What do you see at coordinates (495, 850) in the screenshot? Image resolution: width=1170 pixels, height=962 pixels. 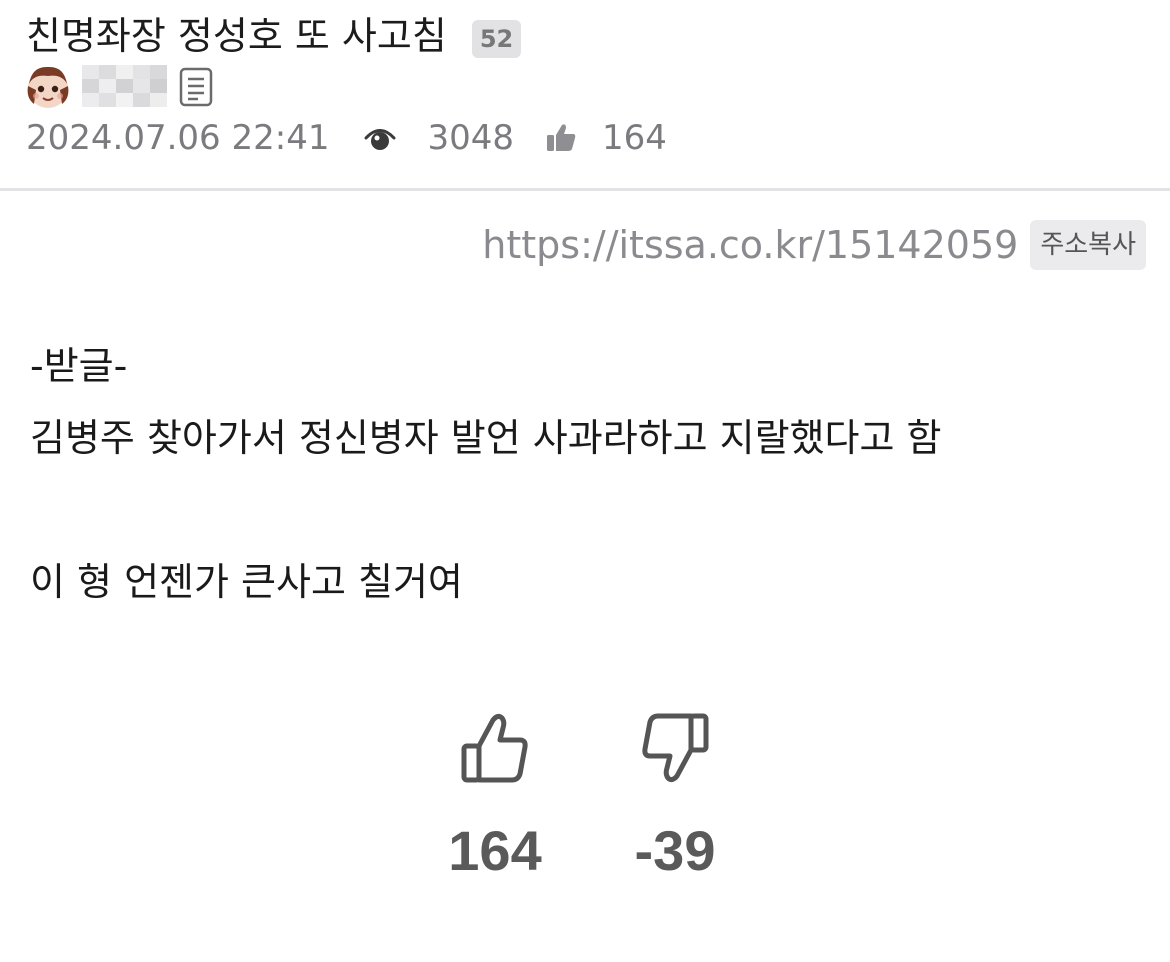 I see `upvote-count: 164` at bounding box center [495, 850].